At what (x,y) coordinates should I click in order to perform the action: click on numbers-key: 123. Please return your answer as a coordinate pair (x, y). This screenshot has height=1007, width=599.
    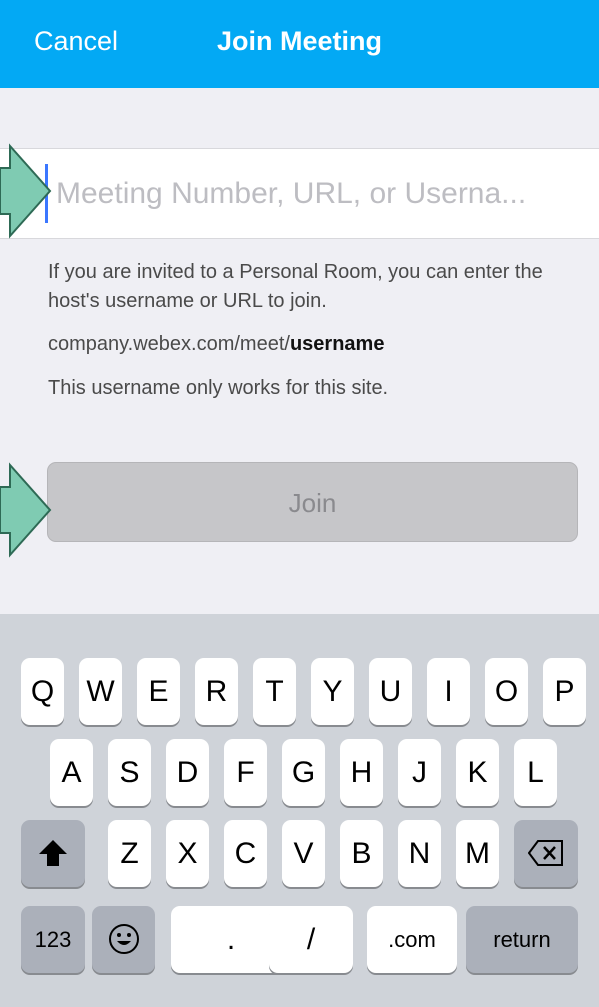
    Looking at the image, I should click on (53, 939).